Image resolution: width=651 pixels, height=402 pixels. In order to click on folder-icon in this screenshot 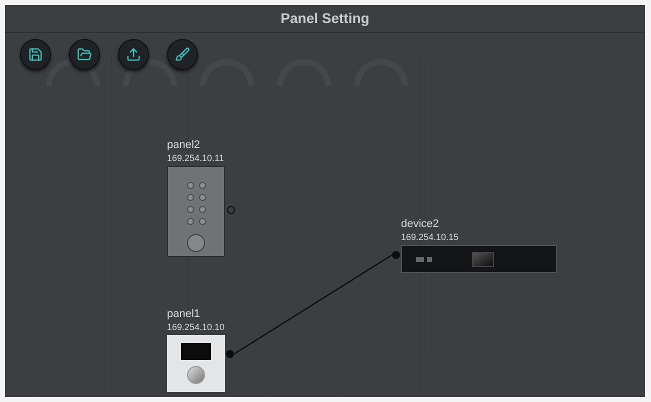, I will do `click(84, 54)`.